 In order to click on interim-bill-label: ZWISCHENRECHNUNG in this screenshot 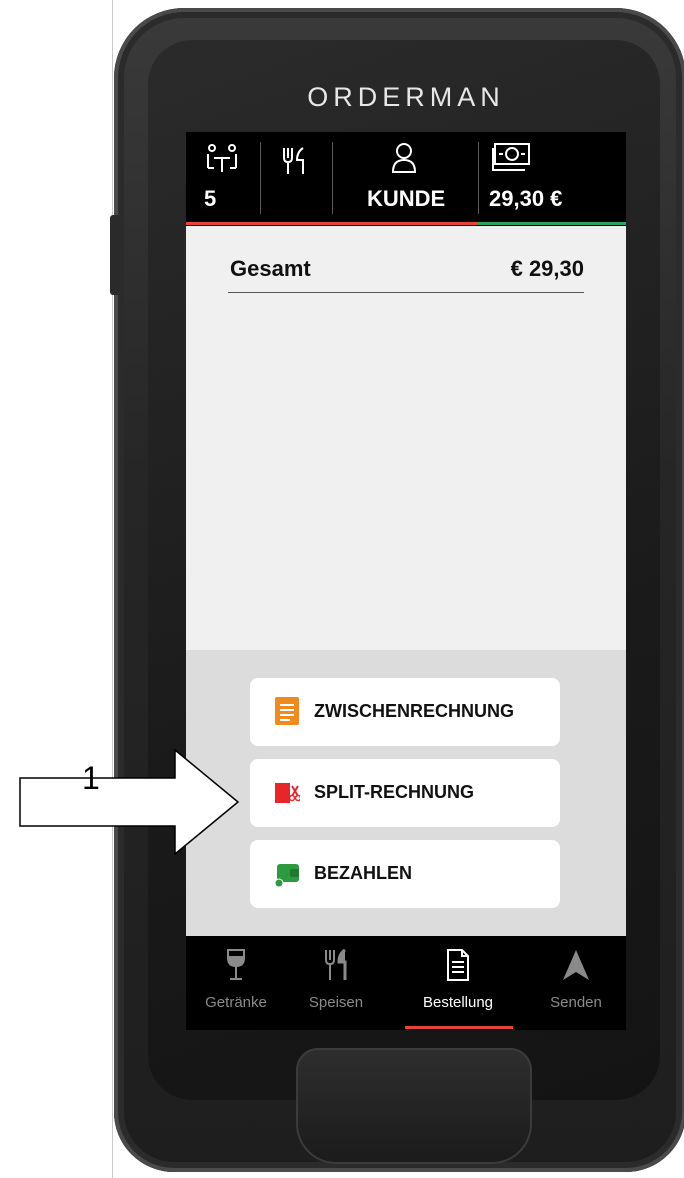, I will do `click(414, 711)`.